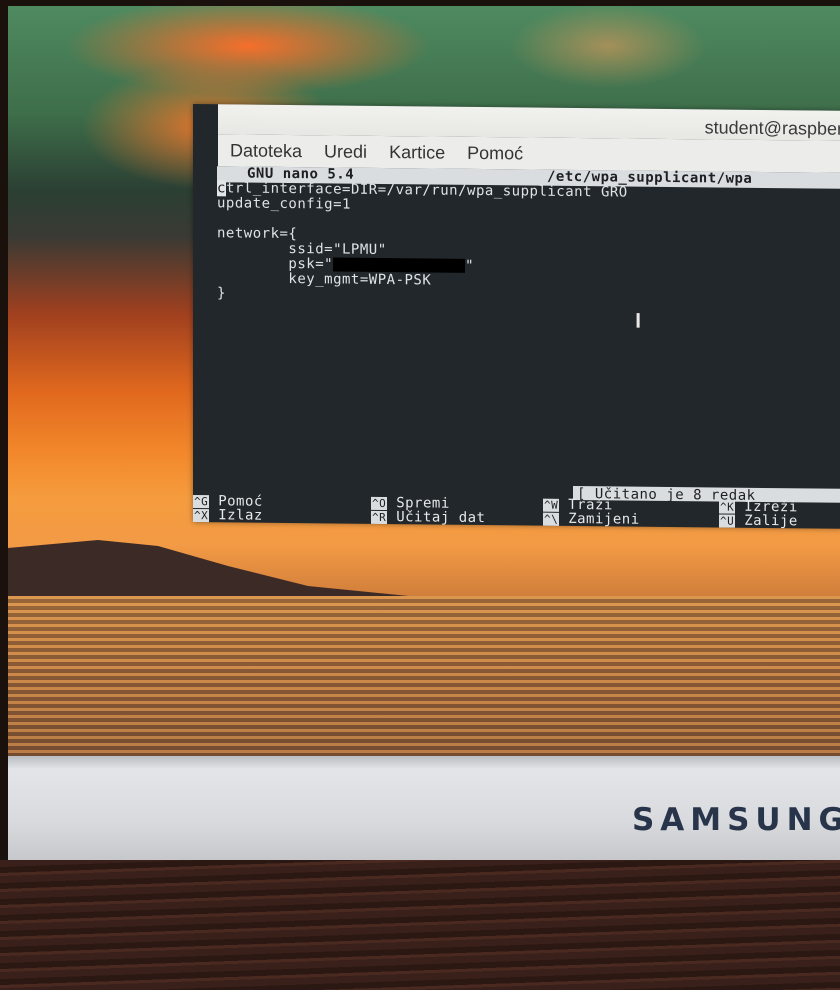  I want to click on menu-pomoc: Pomoć, so click(495, 153).